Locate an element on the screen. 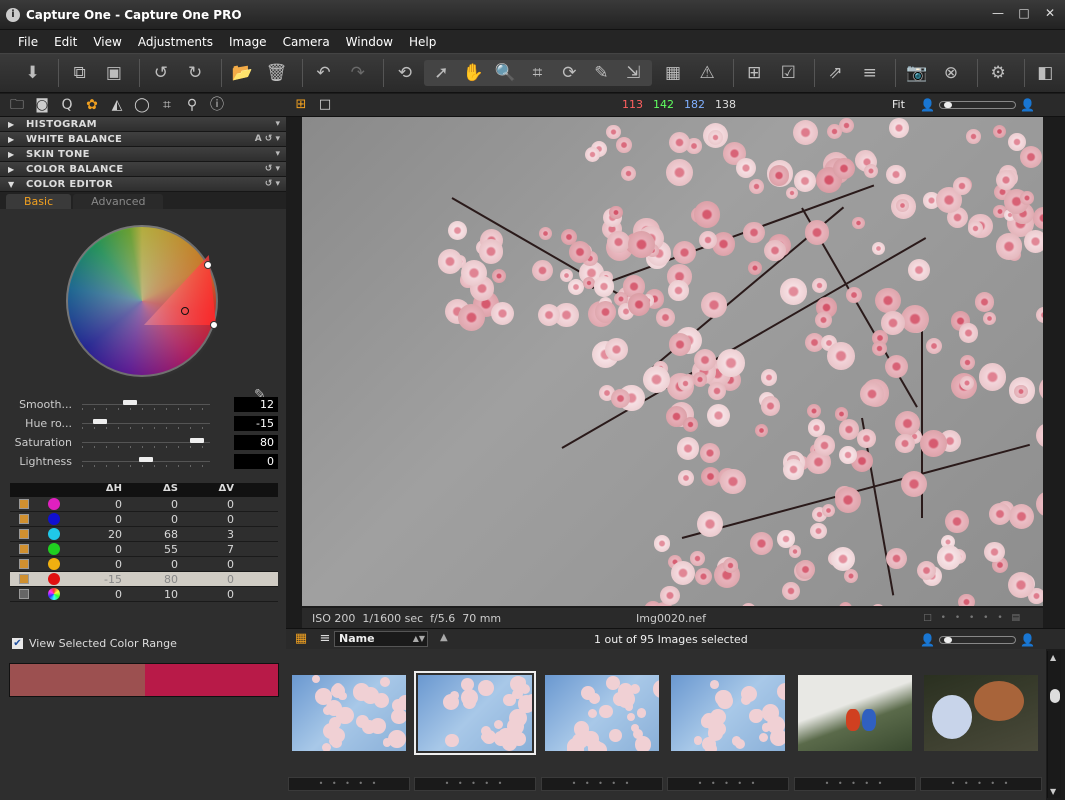  warning-icon: ⚠ is located at coordinates (707, 73).